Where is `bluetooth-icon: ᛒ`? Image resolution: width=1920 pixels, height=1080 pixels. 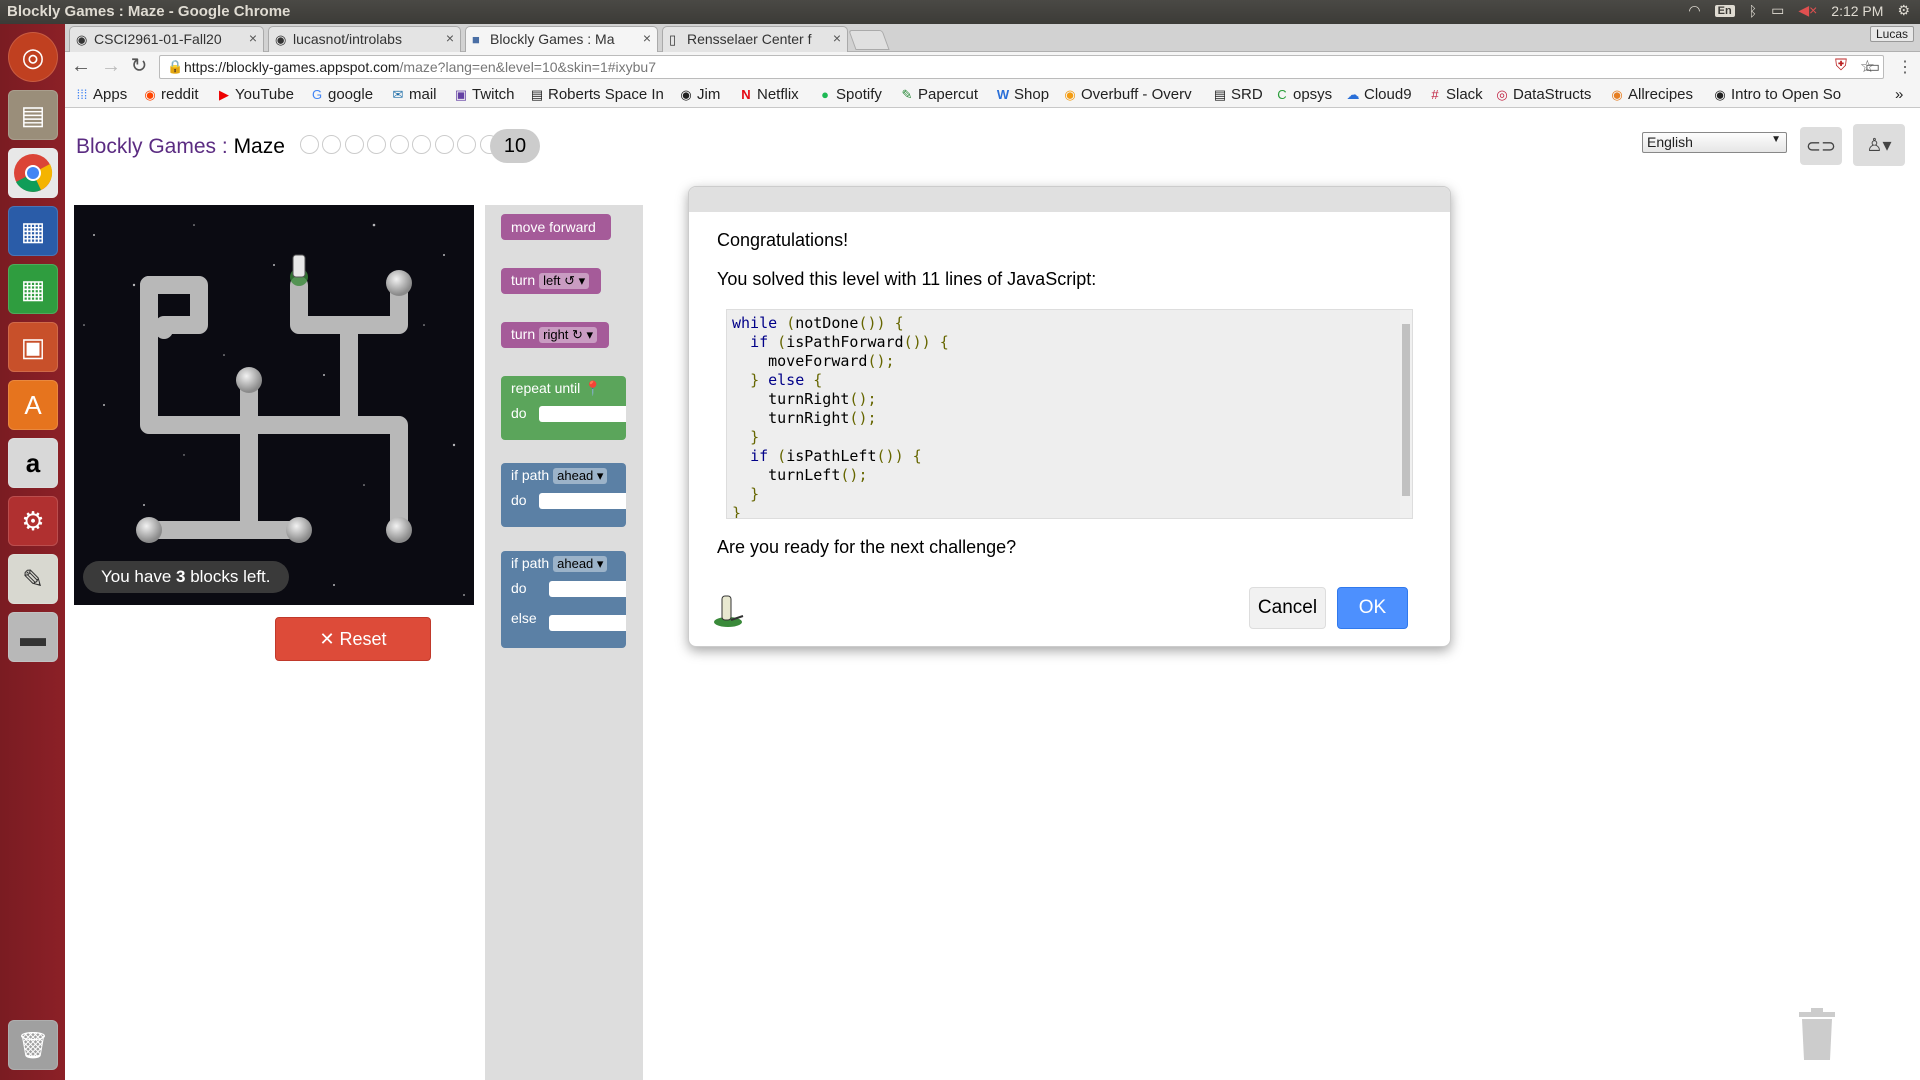 bluetooth-icon: ᛒ is located at coordinates (1753, 11).